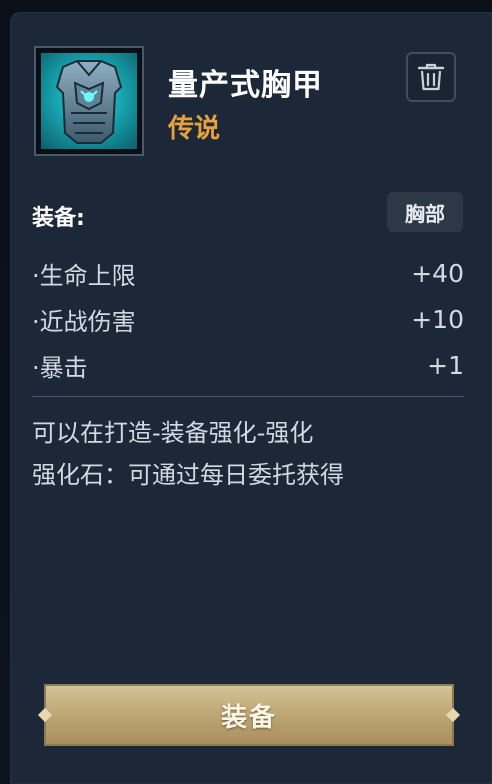 This screenshot has width=492, height=784. What do you see at coordinates (252, 454) in the screenshot?
I see `item-description: 可以在打造-装备强化-强化 强化石：可通过每日委托获得` at bounding box center [252, 454].